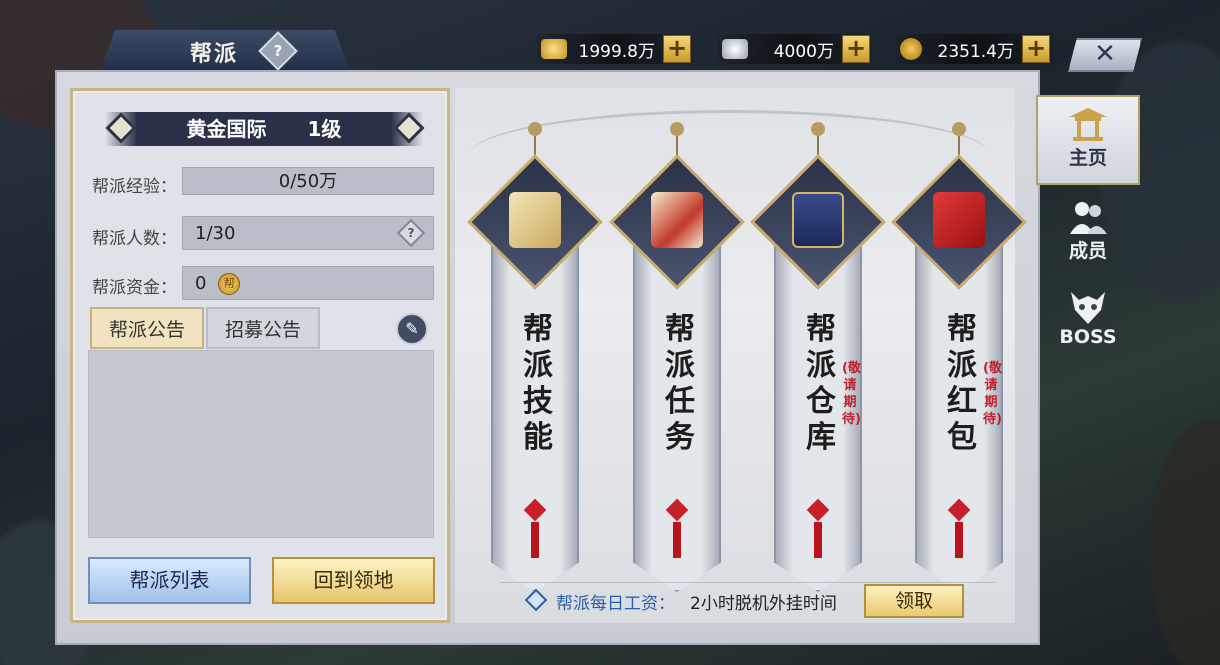 Image resolution: width=1220 pixels, height=665 pixels. What do you see at coordinates (261, 444) in the screenshot?
I see `notice-content-area` at bounding box center [261, 444].